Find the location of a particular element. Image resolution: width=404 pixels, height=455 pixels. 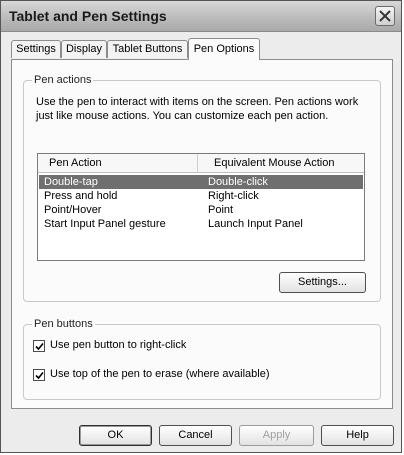

mouse-action-cell: Point is located at coordinates (221, 210).